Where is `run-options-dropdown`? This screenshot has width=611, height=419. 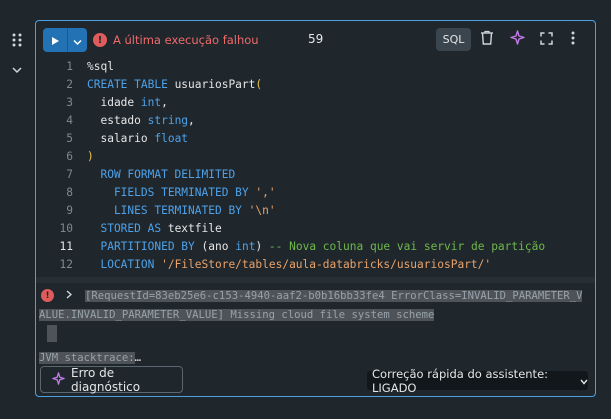
run-options-dropdown is located at coordinates (77, 40).